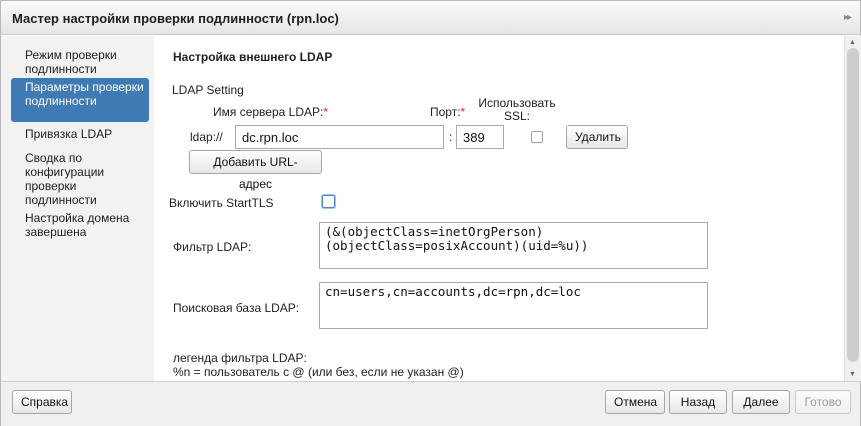  Describe the element at coordinates (84, 94) in the screenshot. I see `step-label: Параметры проверки подлинности` at that location.